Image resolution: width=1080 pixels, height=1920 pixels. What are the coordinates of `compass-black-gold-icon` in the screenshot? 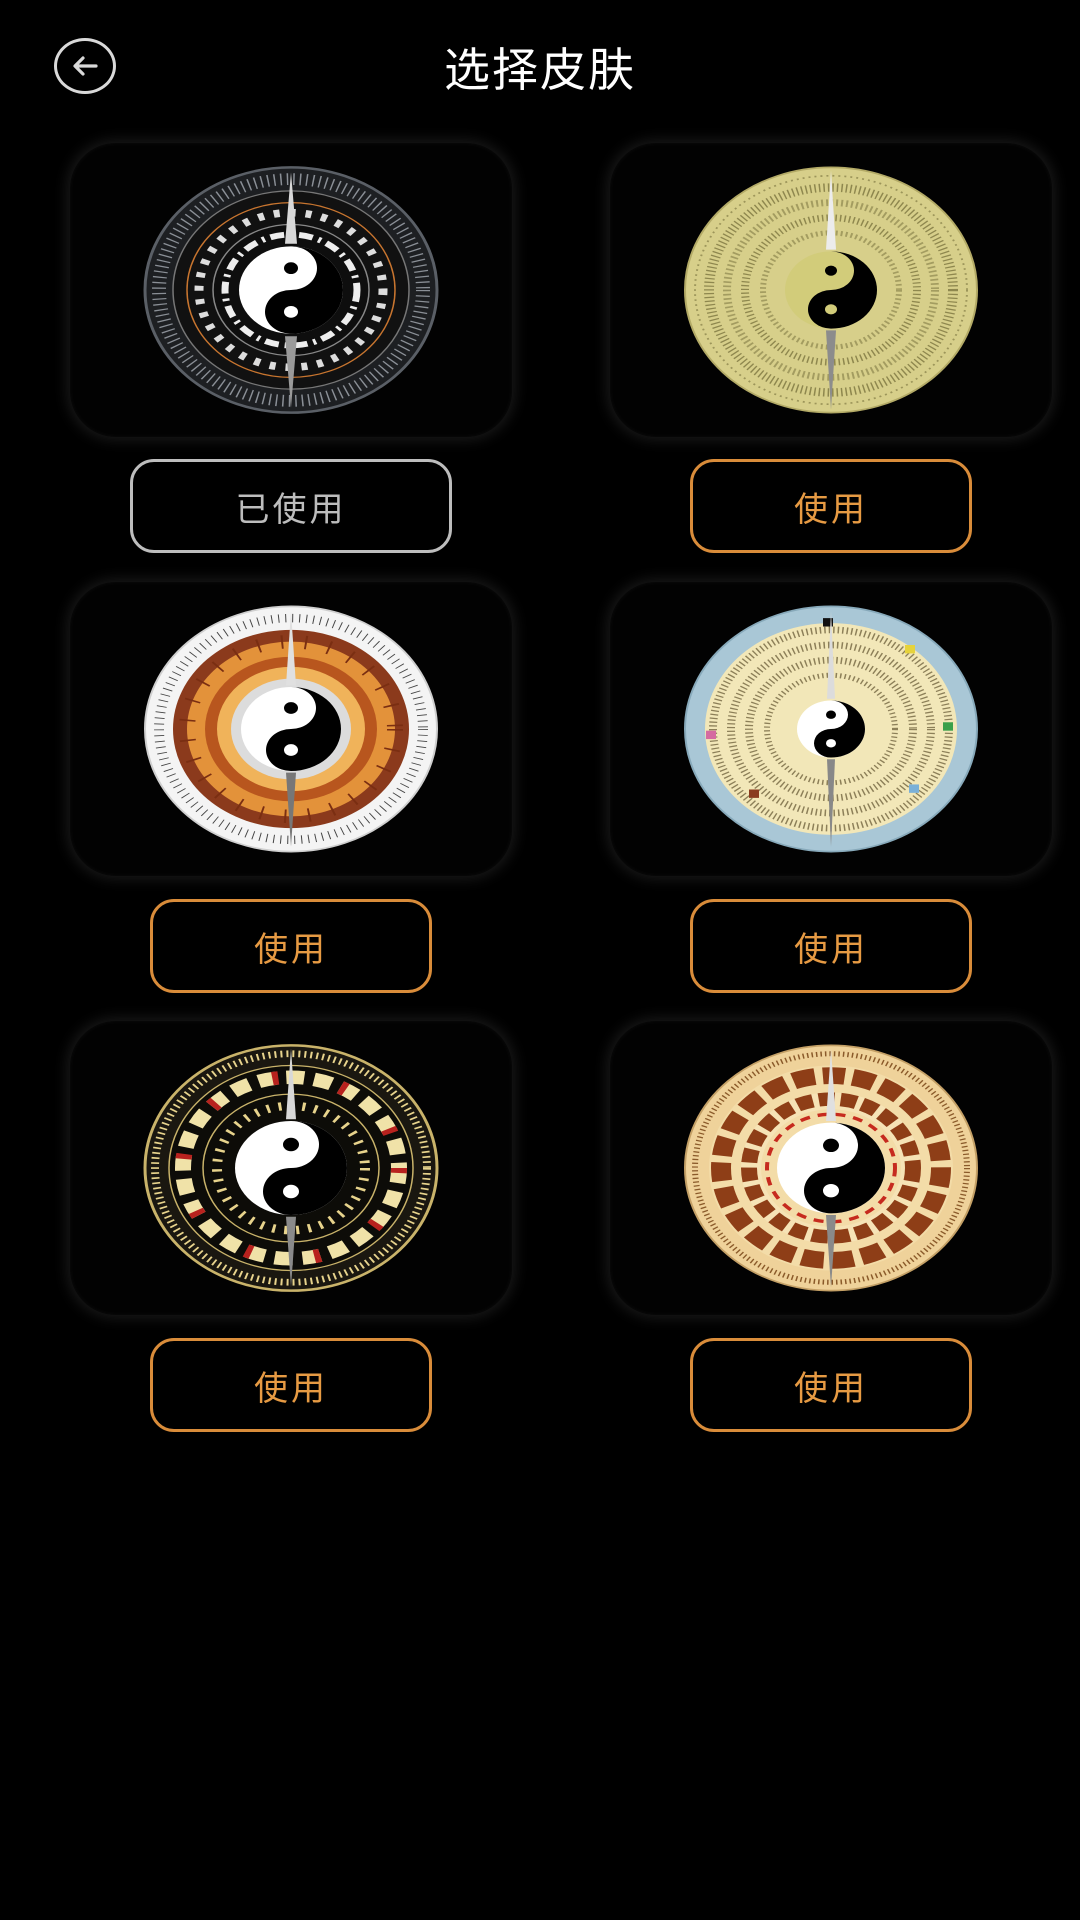 It's located at (291, 1168).